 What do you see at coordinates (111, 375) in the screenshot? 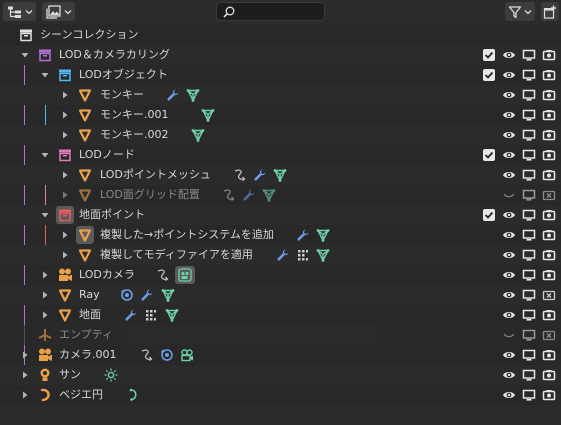
I see `sun-light-data-icon` at bounding box center [111, 375].